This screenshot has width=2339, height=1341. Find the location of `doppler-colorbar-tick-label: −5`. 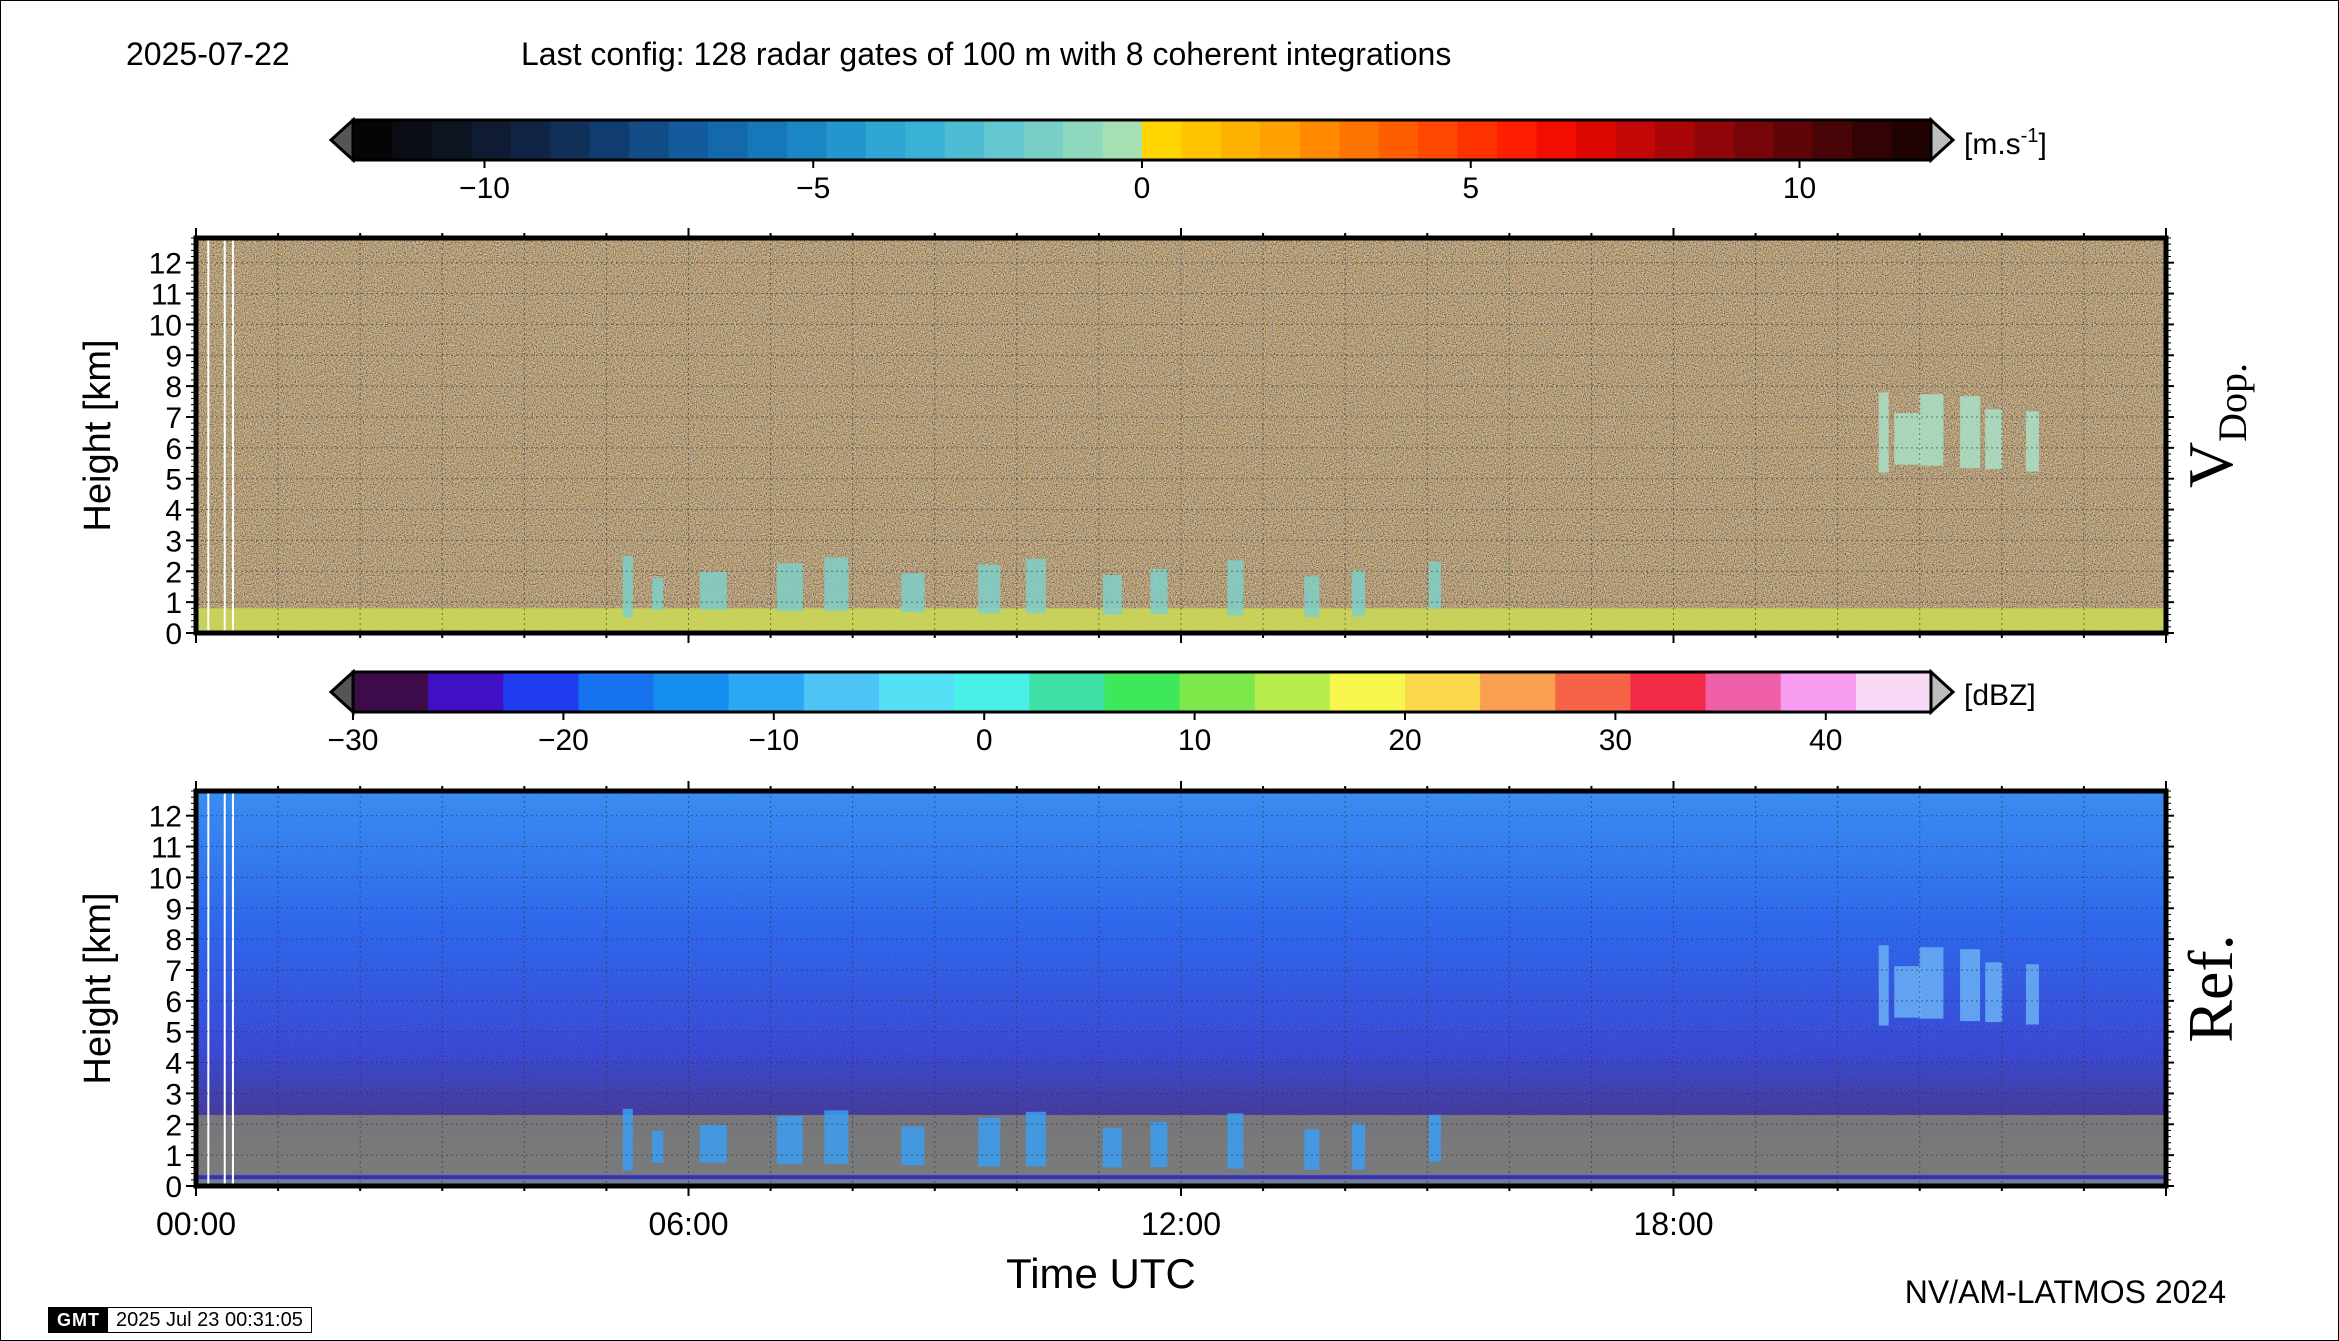

doppler-colorbar-tick-label: −5 is located at coordinates (813, 188).